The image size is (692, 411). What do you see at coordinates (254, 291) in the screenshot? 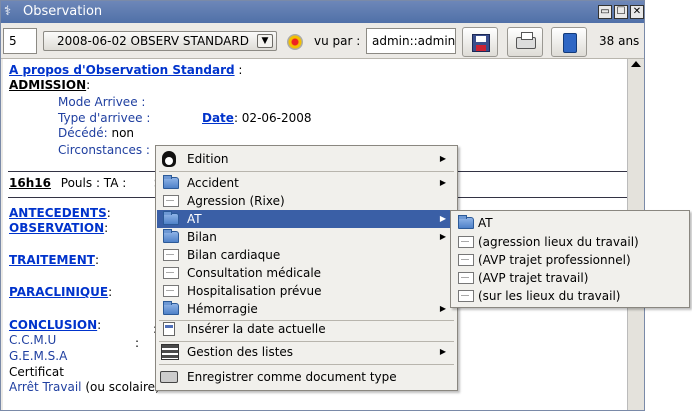
I see `menu-item-label: Hospitalisation prévue` at bounding box center [254, 291].